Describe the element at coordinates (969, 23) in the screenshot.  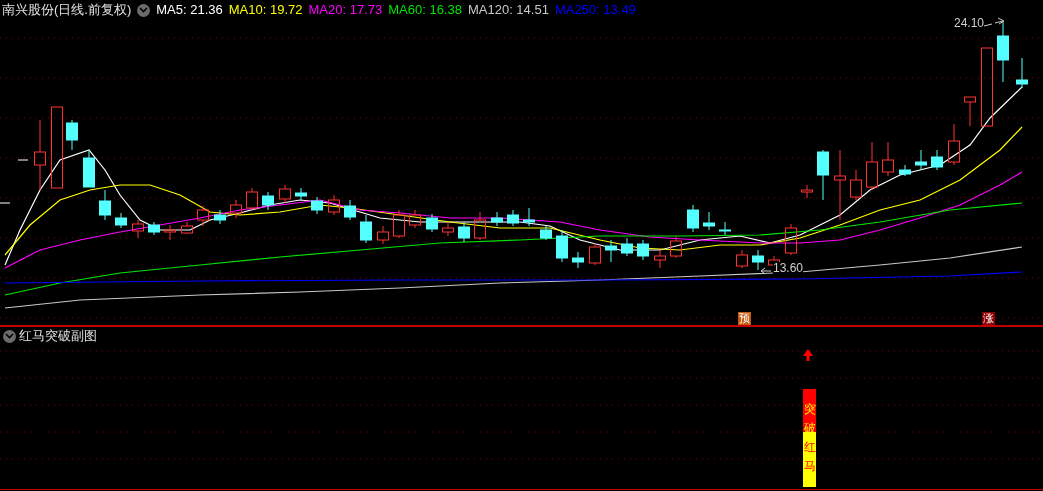
I see `high-price-label: 24.10` at that location.